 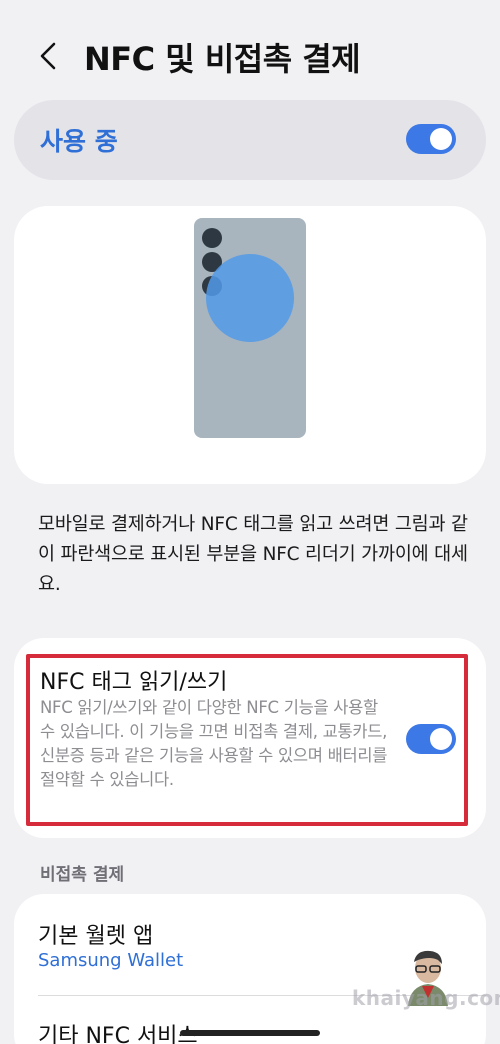 What do you see at coordinates (426, 998) in the screenshot?
I see `watermark-text: khaiyang.com` at bounding box center [426, 998].